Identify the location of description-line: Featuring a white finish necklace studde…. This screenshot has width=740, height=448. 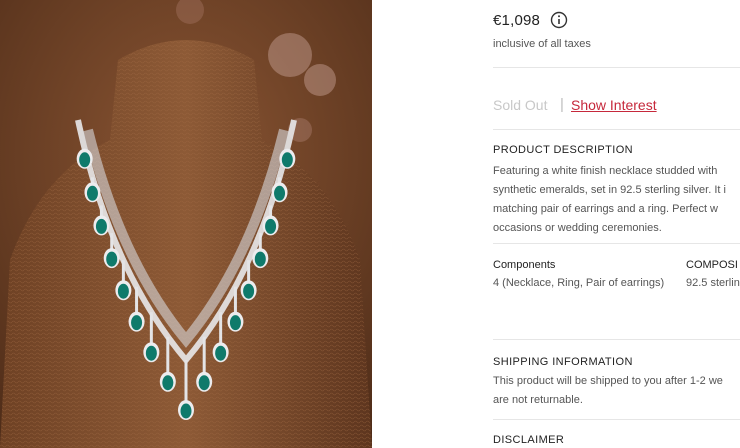
(605, 171).